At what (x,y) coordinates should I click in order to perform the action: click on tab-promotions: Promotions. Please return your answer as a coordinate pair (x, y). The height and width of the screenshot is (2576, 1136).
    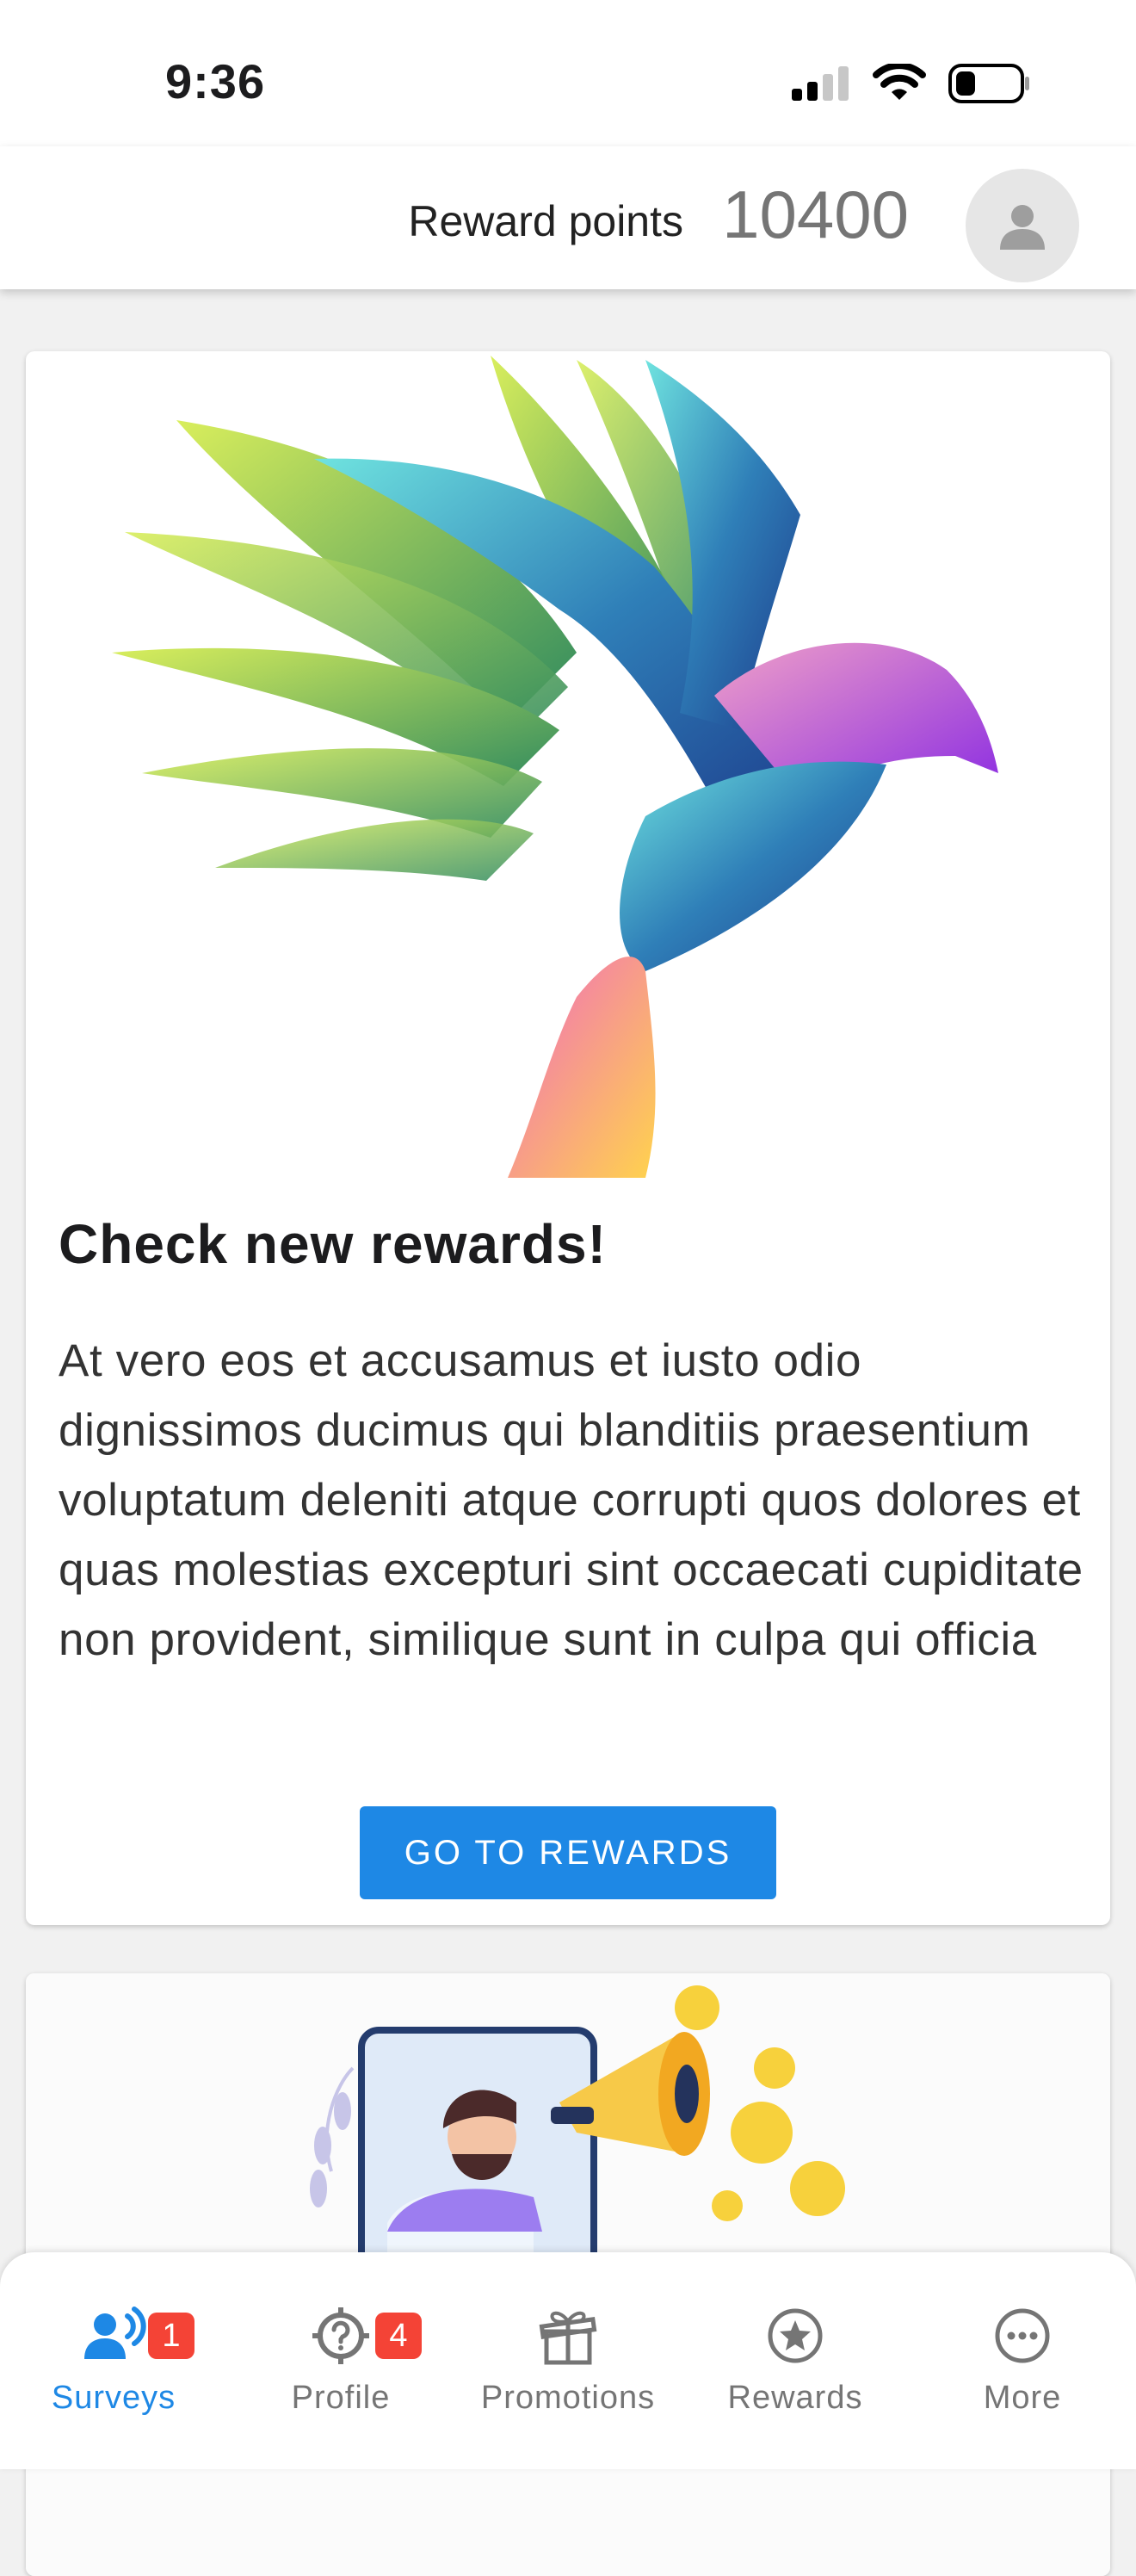
    Looking at the image, I should click on (568, 2338).